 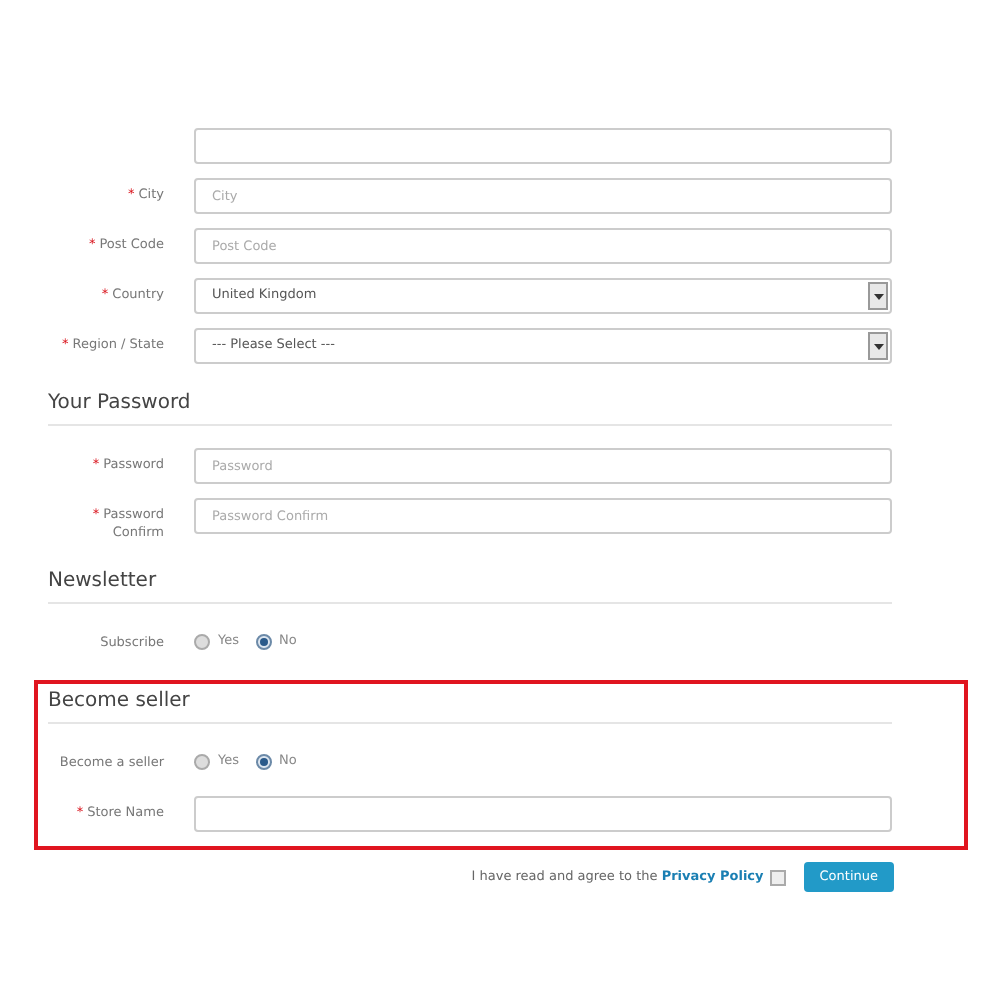 I want to click on checkbox, so click(x=777, y=877).